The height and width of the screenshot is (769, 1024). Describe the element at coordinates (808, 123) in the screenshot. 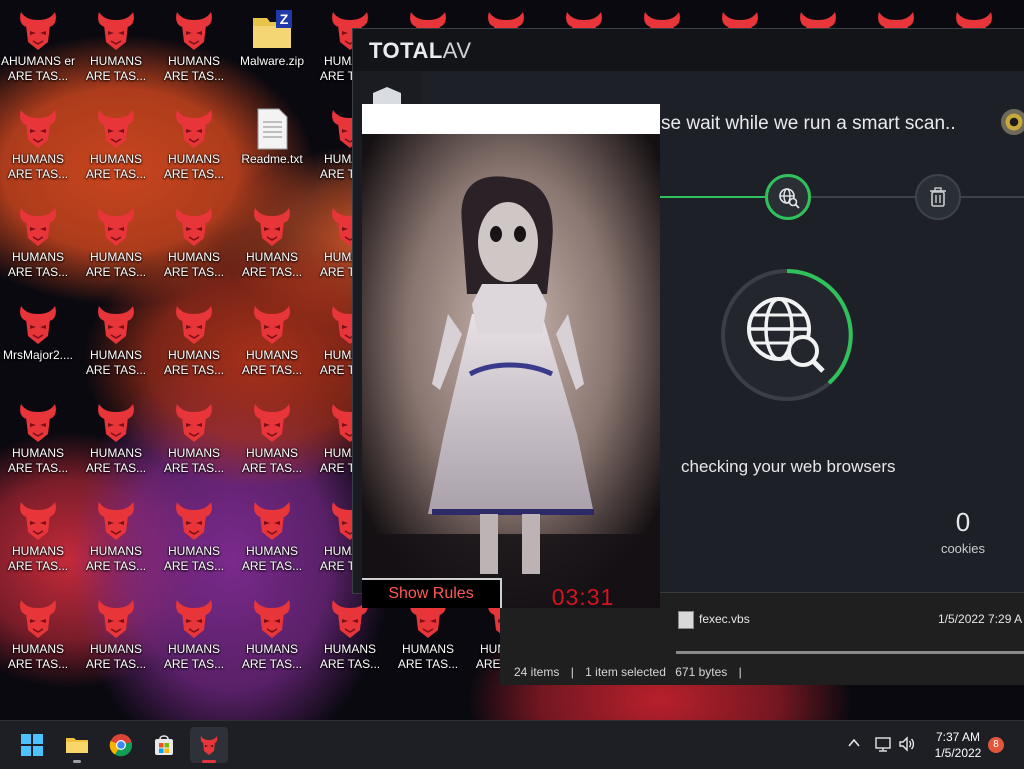

I see `scan-message: se wait while we run a smart scan..` at that location.